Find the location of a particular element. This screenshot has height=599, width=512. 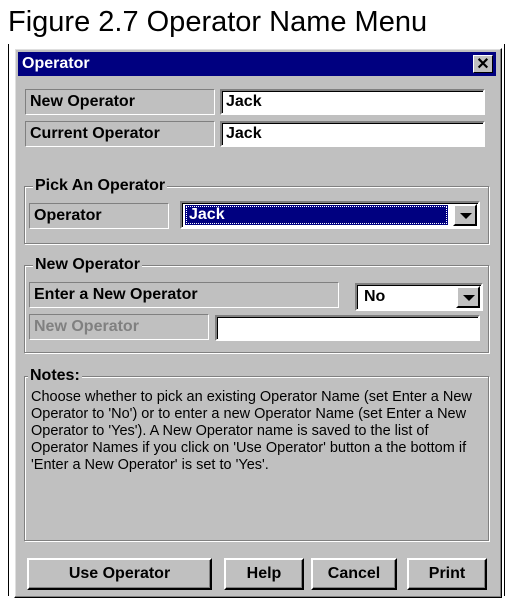

window-title: Operator is located at coordinates (56, 63).